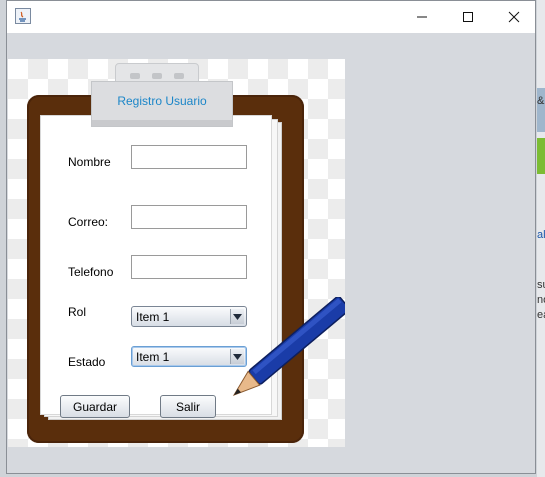  I want to click on close-icon, so click(514, 17).